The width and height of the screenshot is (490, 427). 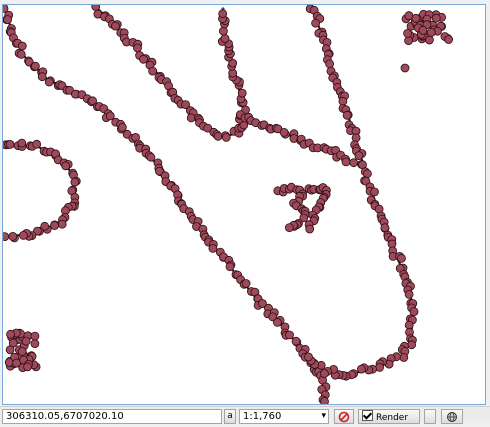 I want to click on globe-icon, so click(x=452, y=416).